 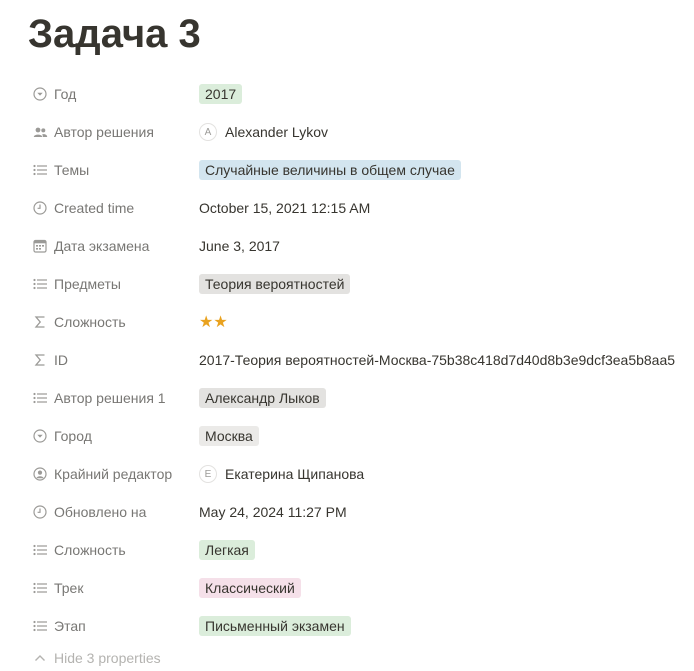 I want to click on property-row-last-editor: Крайний редактор E Екатерина Щипанова, so click(x=361, y=474).